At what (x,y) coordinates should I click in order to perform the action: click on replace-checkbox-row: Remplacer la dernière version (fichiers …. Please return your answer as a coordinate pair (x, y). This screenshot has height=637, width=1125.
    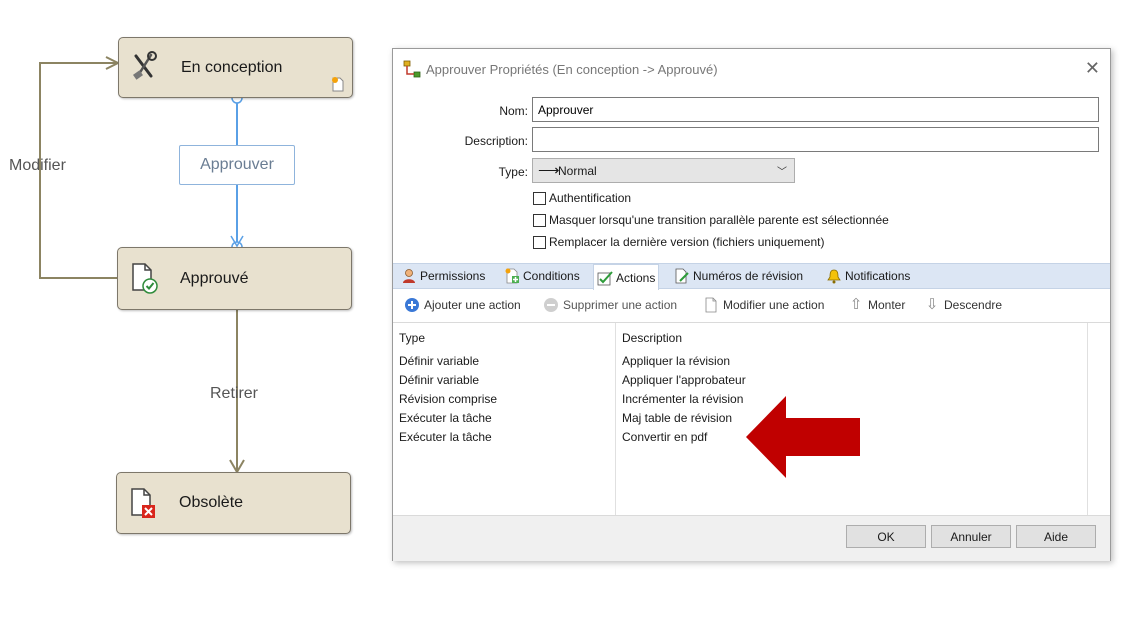
    Looking at the image, I should click on (678, 242).